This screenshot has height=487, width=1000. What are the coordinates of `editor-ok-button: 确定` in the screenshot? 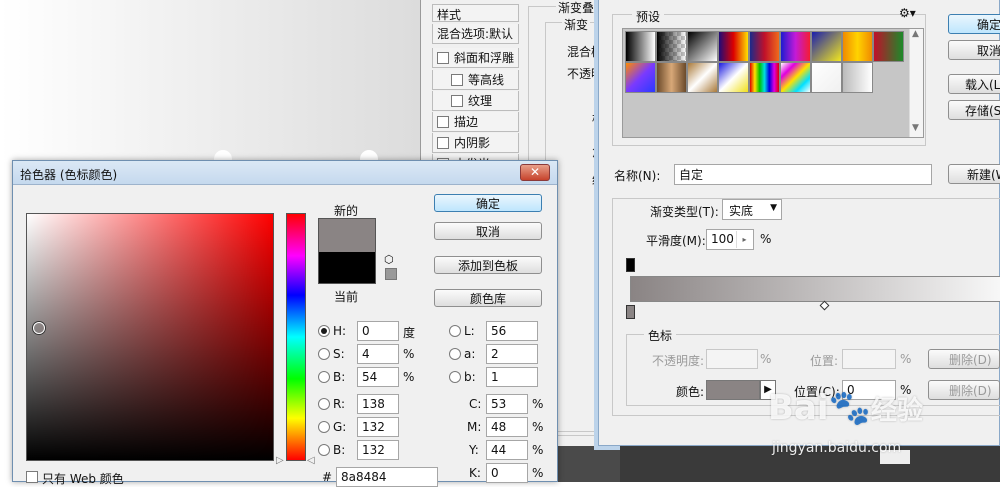 It's located at (974, 24).